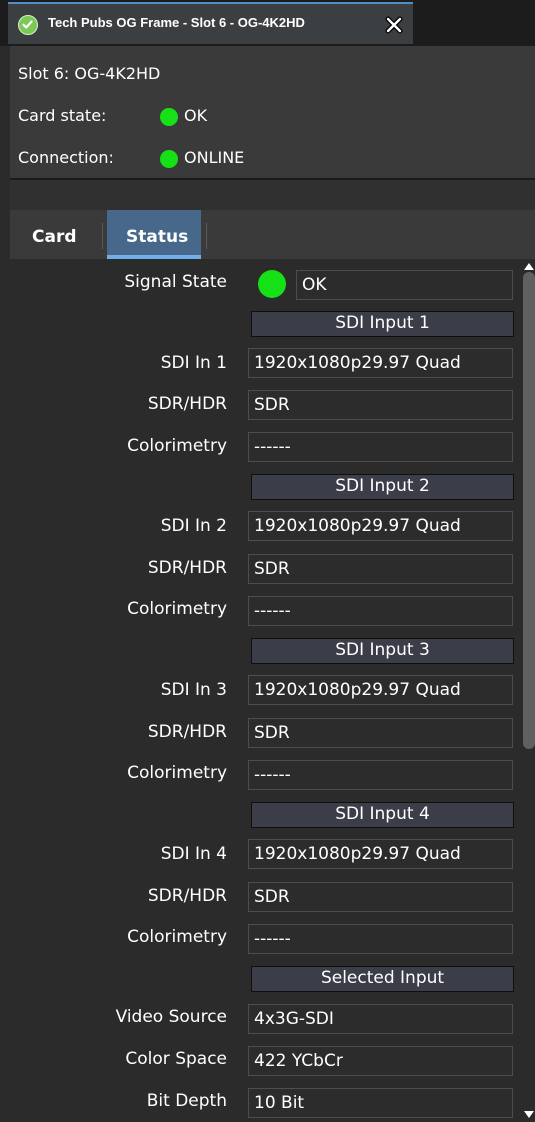  Describe the element at coordinates (380, 1019) in the screenshot. I see `video-source-field: 4x3G-SDI` at that location.